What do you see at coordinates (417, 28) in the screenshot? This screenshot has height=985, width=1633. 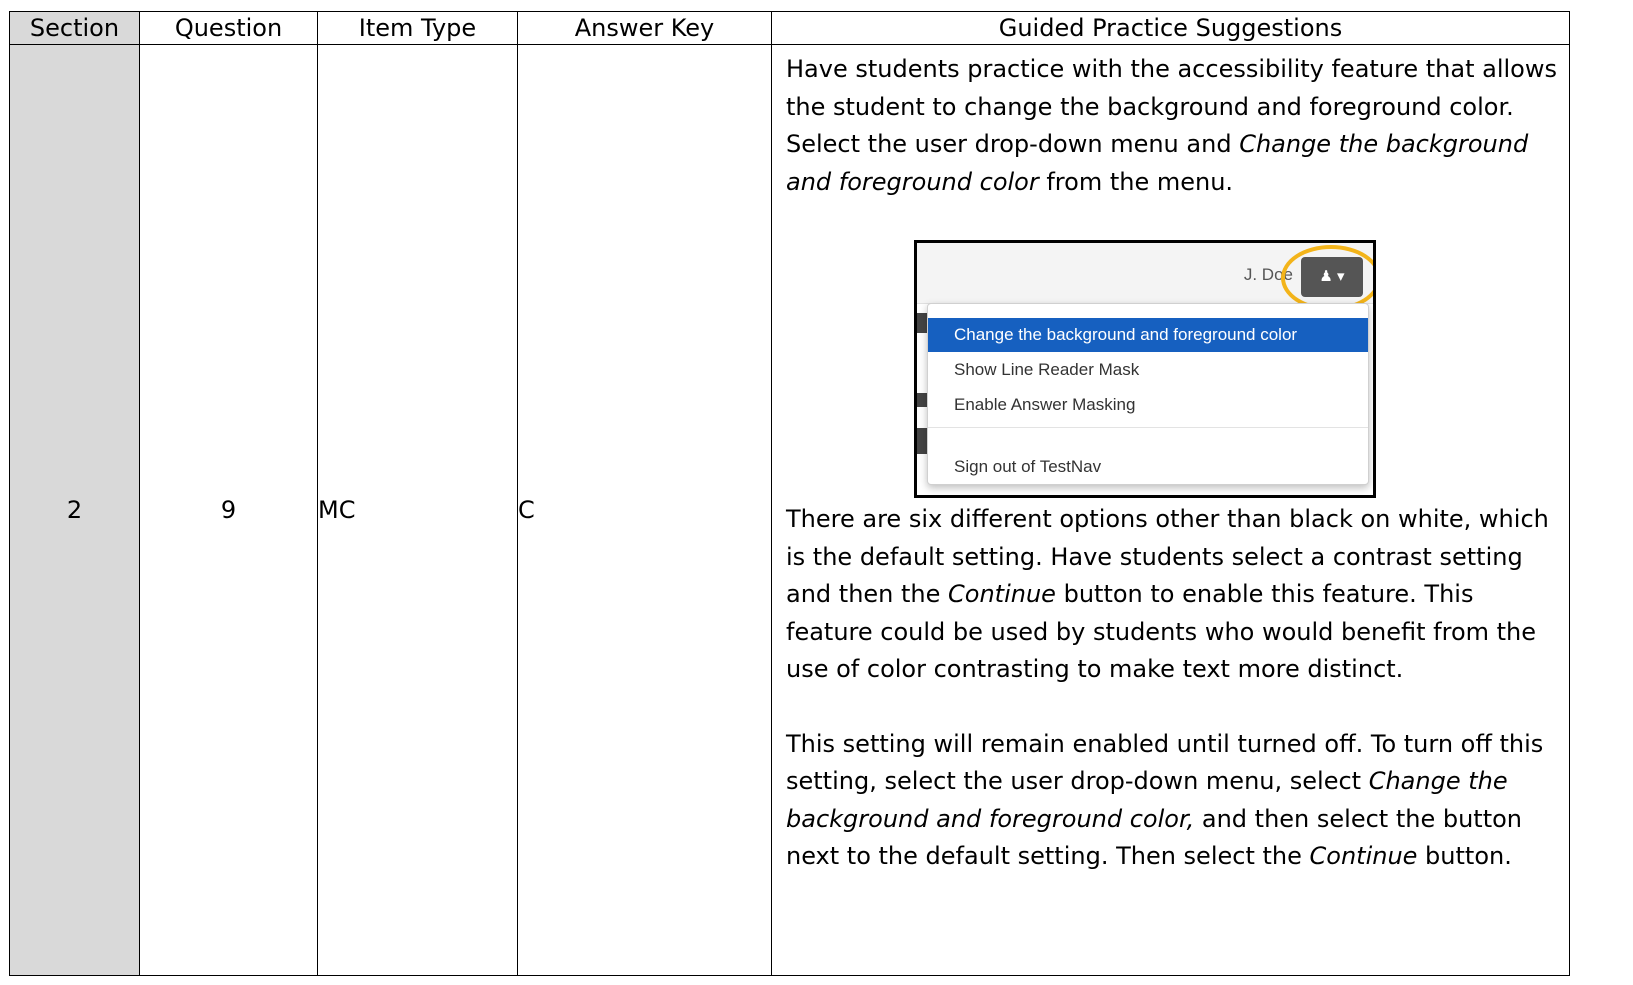 I see `header-item-type: Item Type` at bounding box center [417, 28].